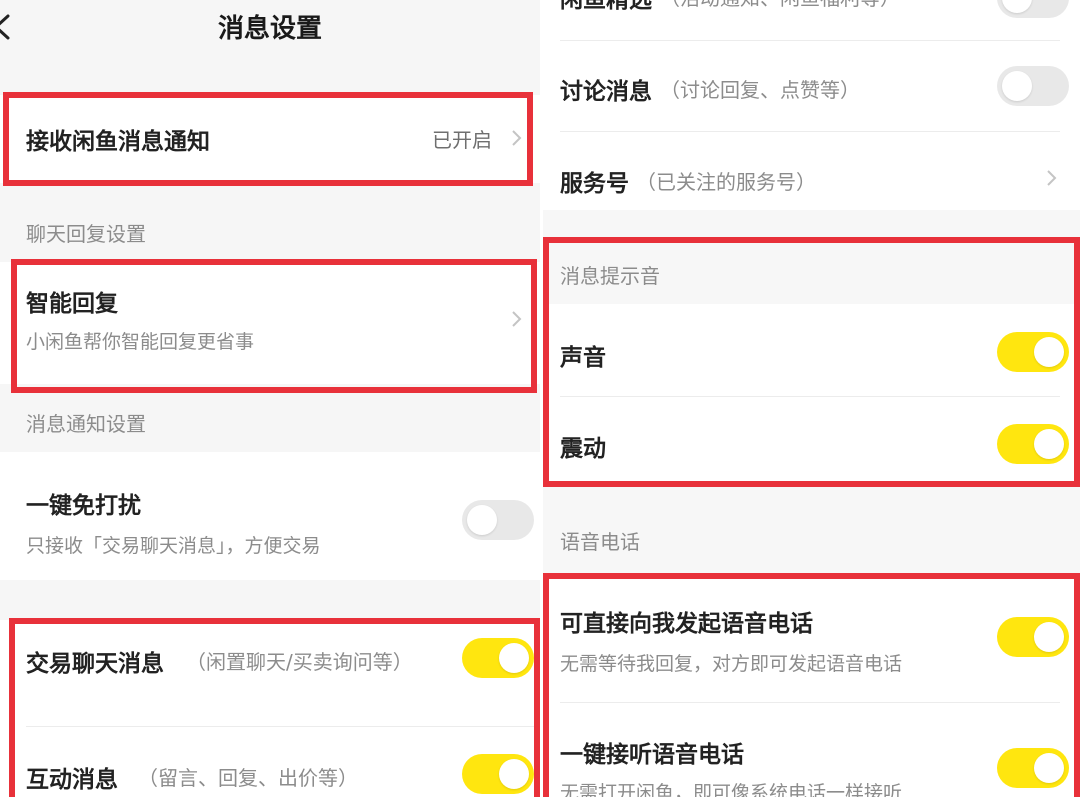 This screenshot has height=797, width=1080. I want to click on trade-chat-note: （闲置聊天/买卖询问等）, so click(299, 662).